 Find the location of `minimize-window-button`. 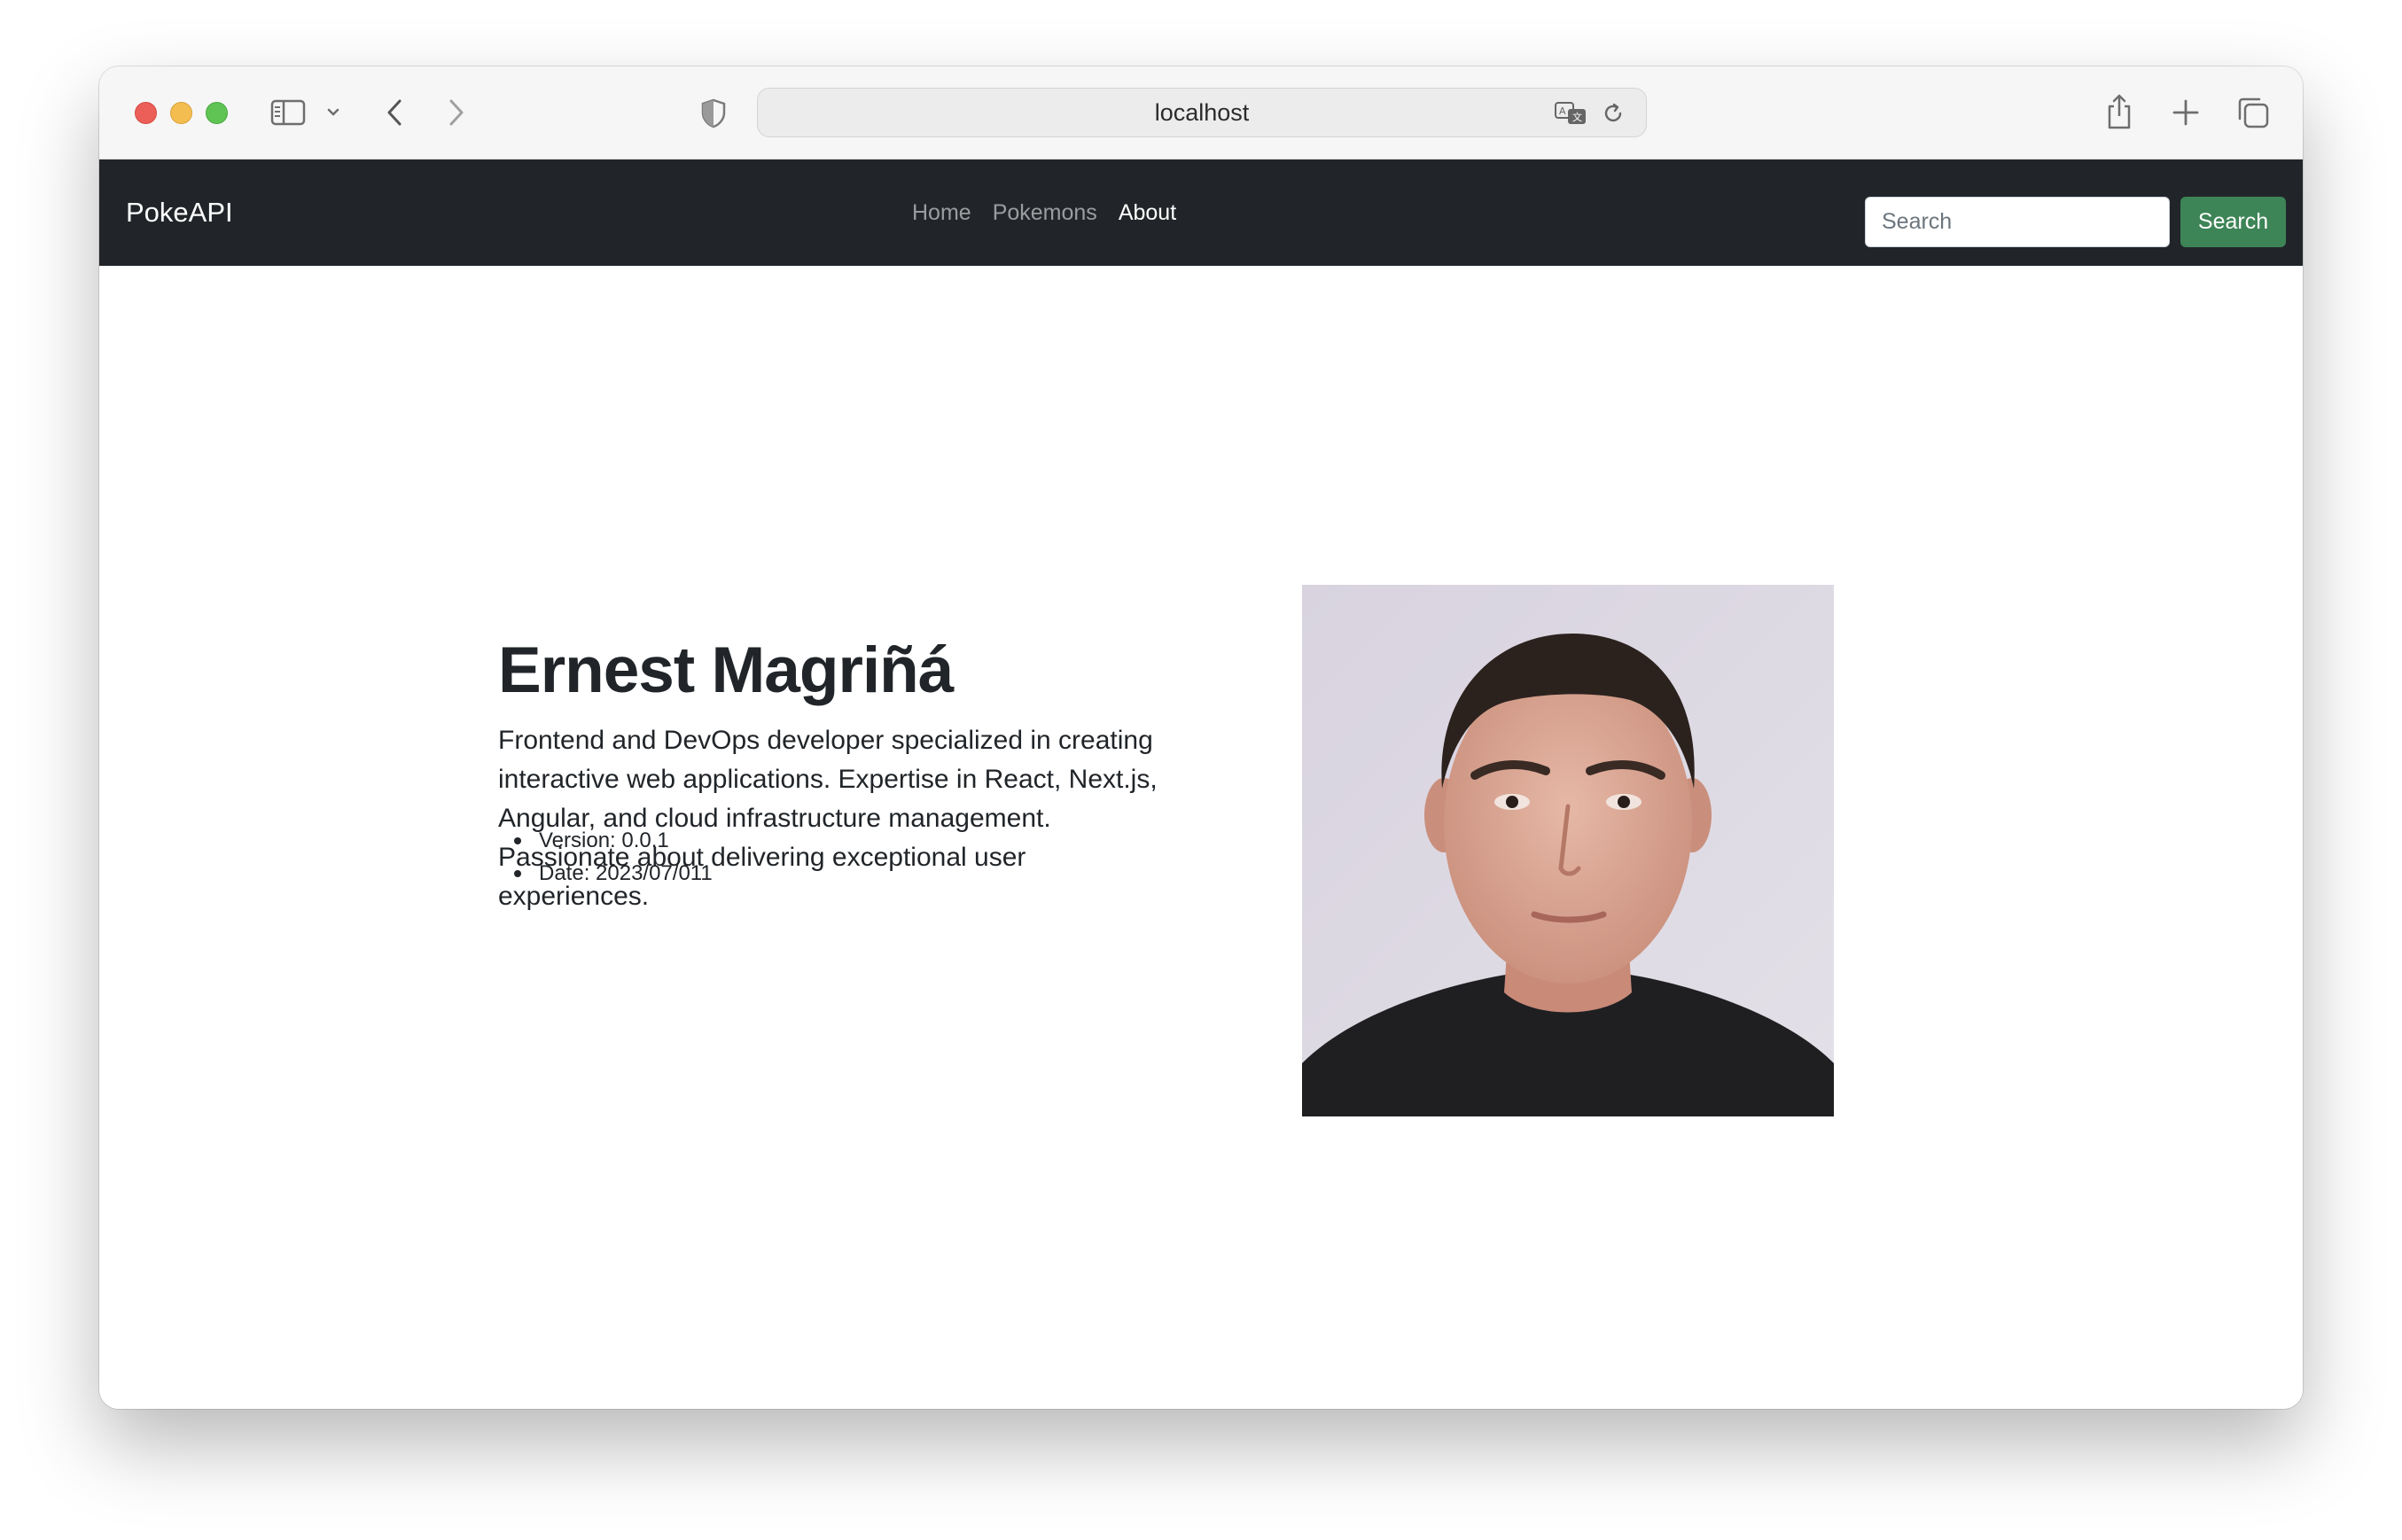

minimize-window-button is located at coordinates (181, 113).